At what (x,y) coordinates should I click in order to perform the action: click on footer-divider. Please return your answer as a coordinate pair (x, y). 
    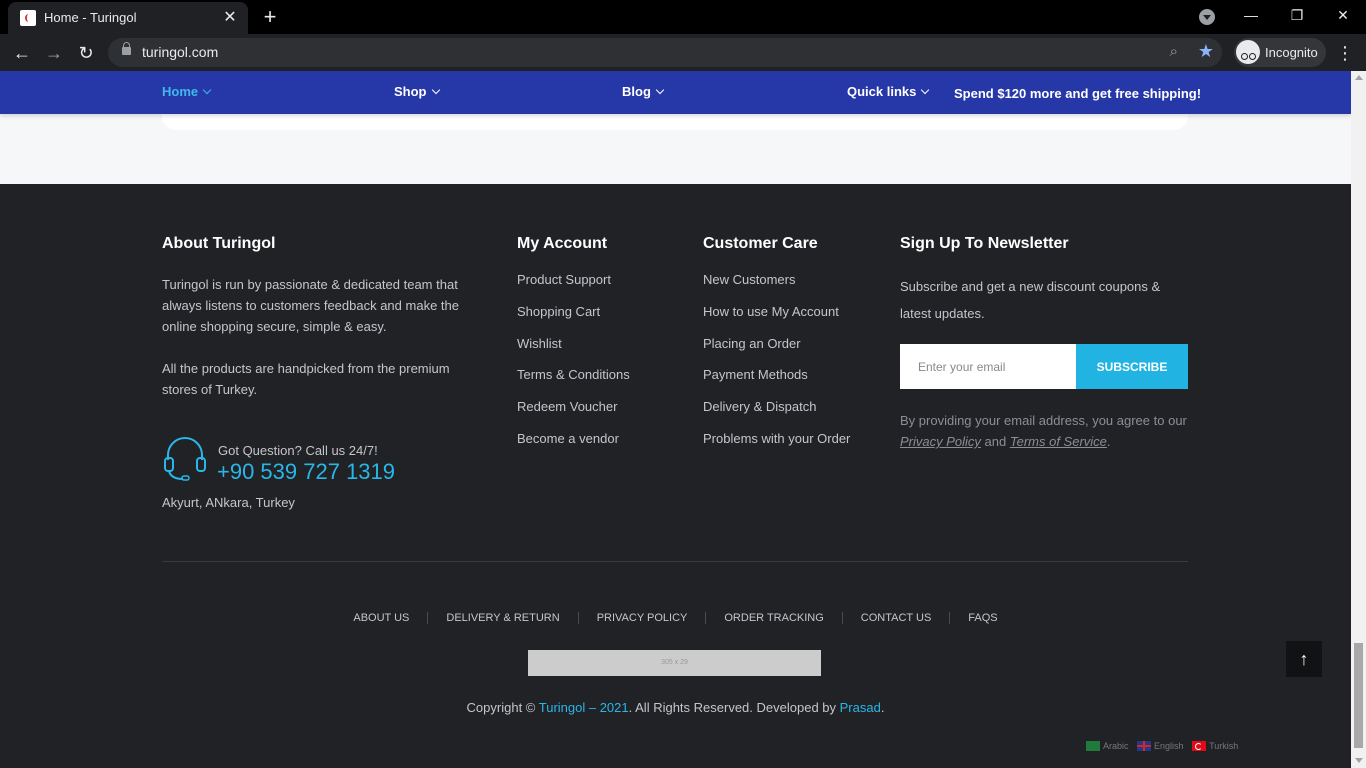
    Looking at the image, I should click on (675, 561).